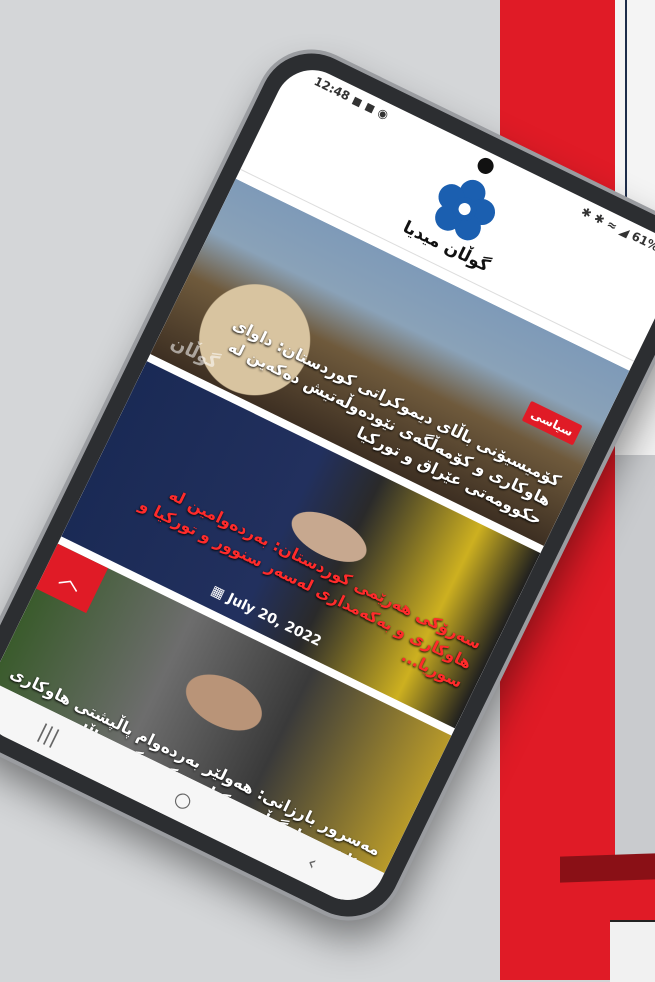 The width and height of the screenshot is (655, 982). What do you see at coordinates (607, 868) in the screenshot?
I see `background-dark-band` at bounding box center [607, 868].